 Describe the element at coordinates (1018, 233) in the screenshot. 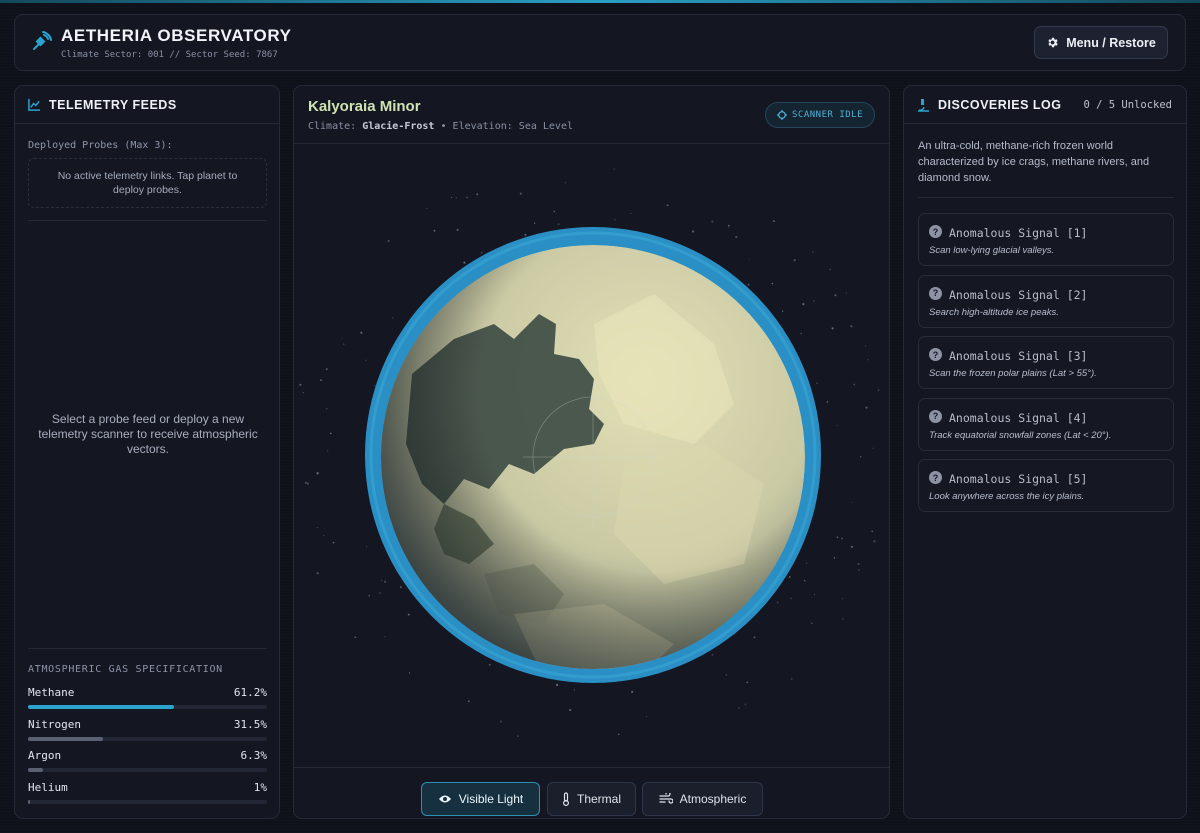

I see `signal-title: Anomalous Signal [1]` at that location.